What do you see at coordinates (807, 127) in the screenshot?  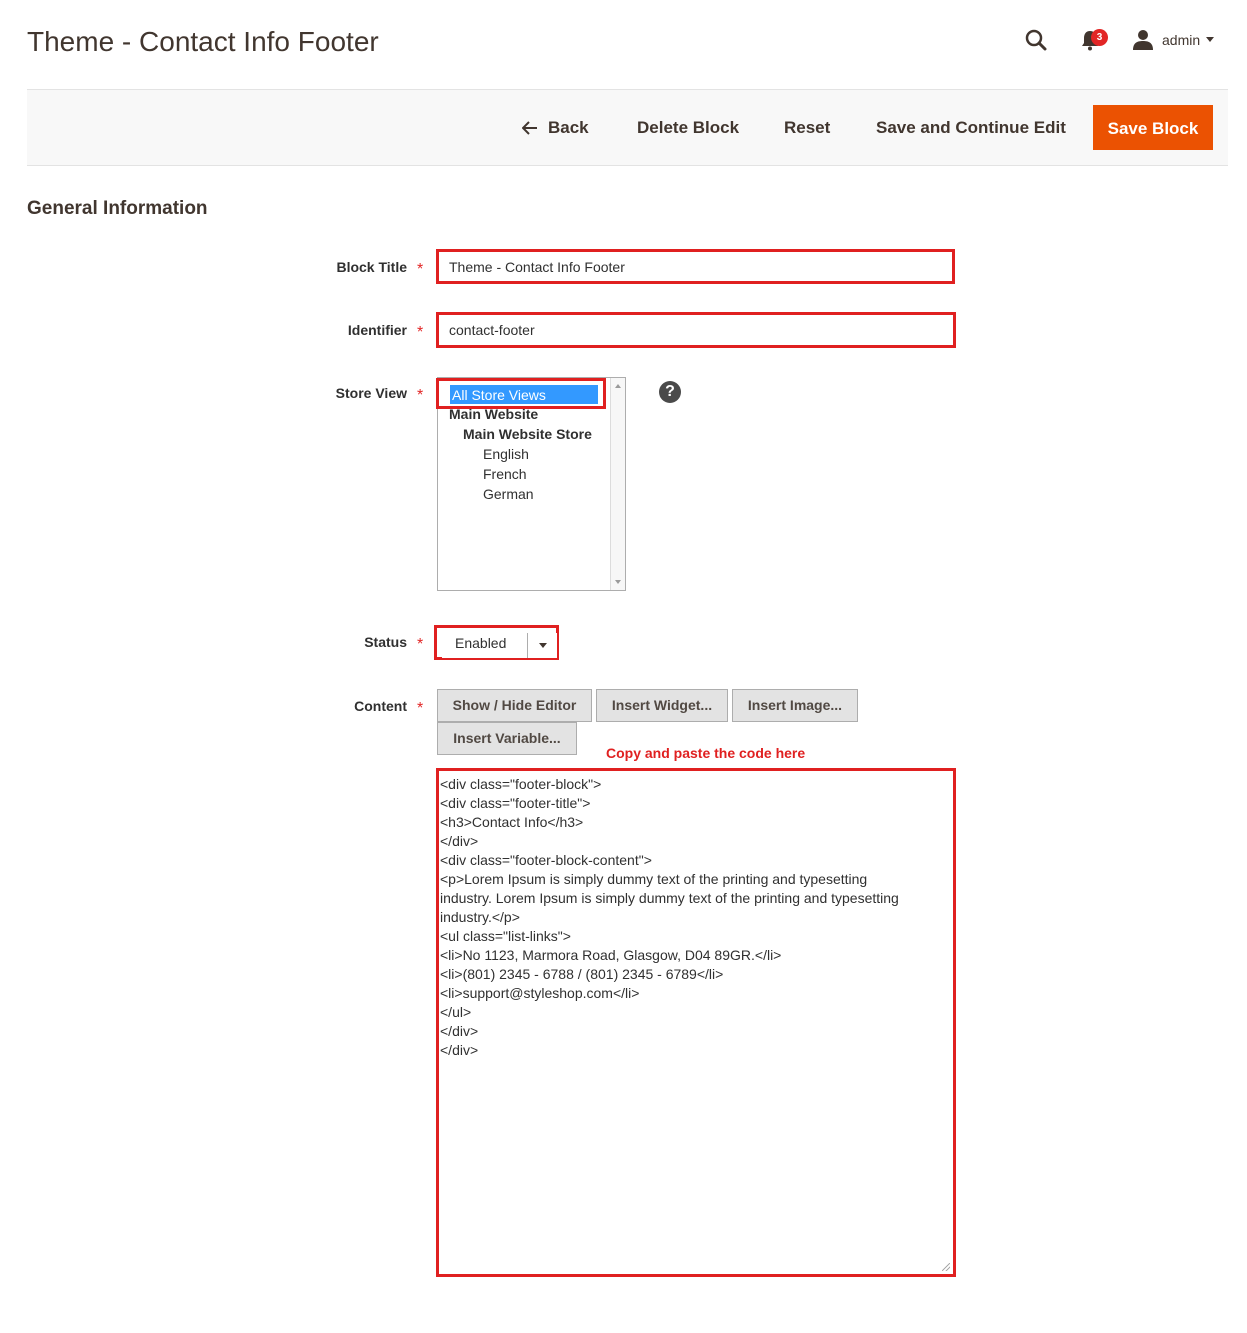 I see `reset-button: Reset` at bounding box center [807, 127].